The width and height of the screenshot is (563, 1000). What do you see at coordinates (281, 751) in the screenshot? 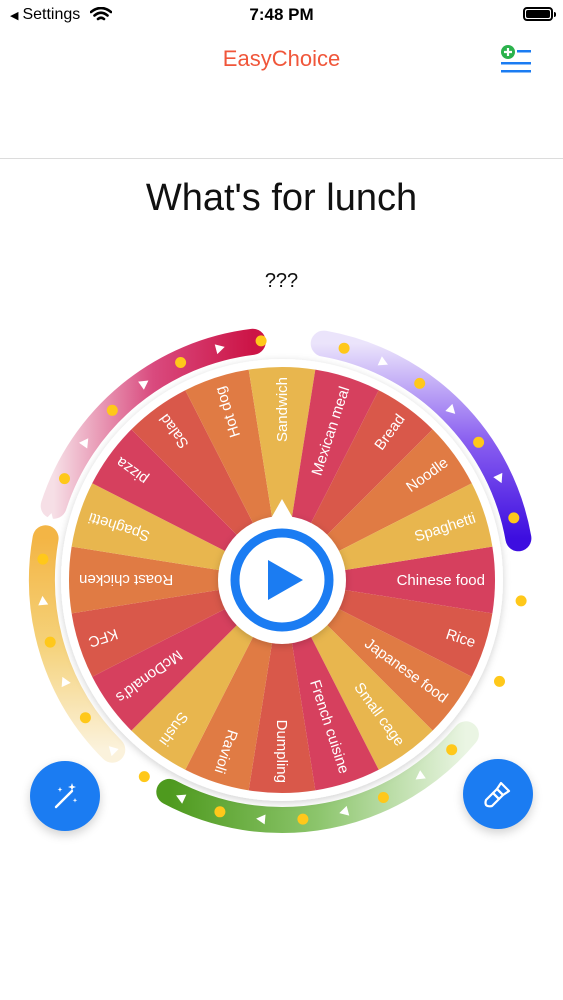
I see `wheel-item-label: Dumpling` at bounding box center [281, 751].